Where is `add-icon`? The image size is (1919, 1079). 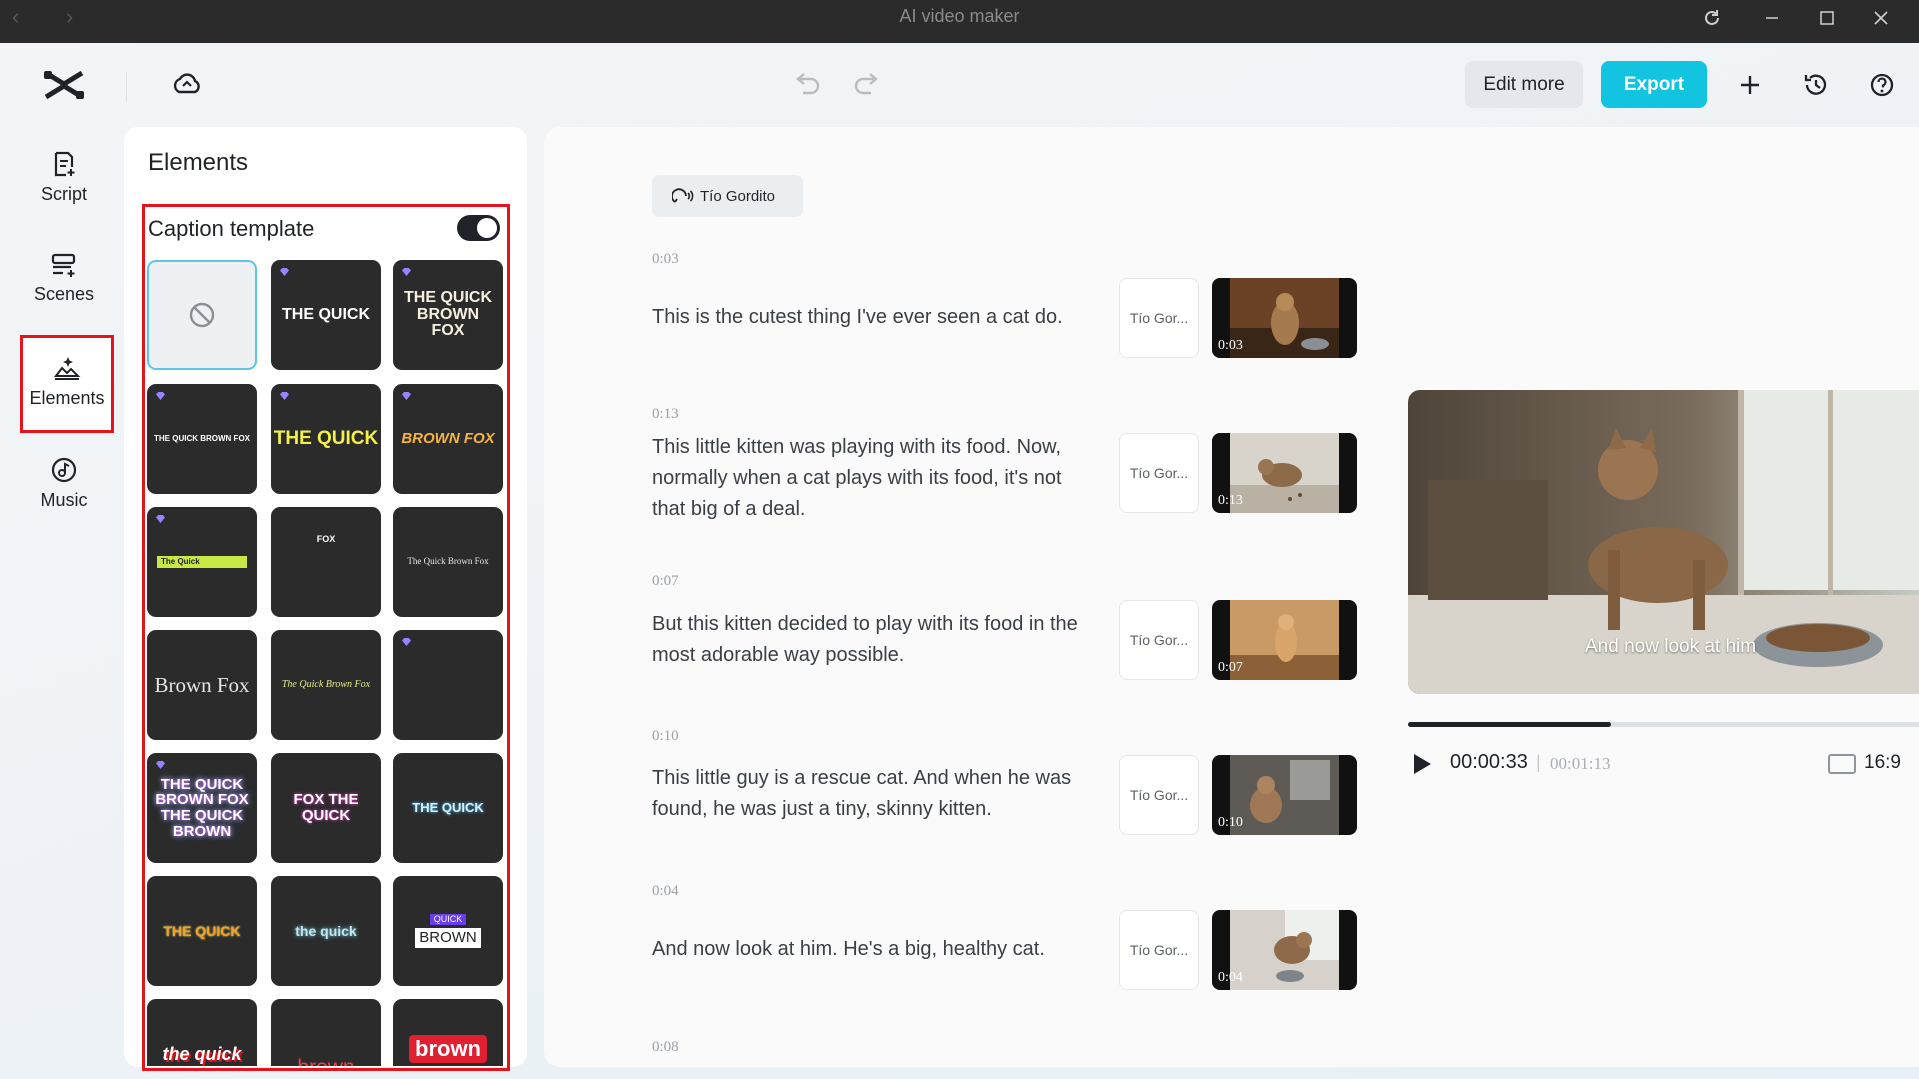
add-icon is located at coordinates (1750, 85).